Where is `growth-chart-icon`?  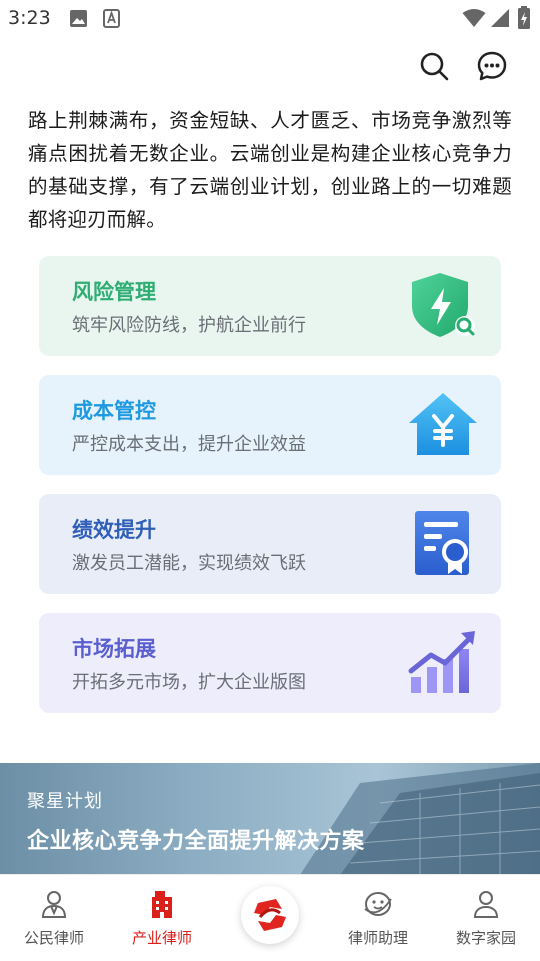
growth-chart-icon is located at coordinates (441, 662).